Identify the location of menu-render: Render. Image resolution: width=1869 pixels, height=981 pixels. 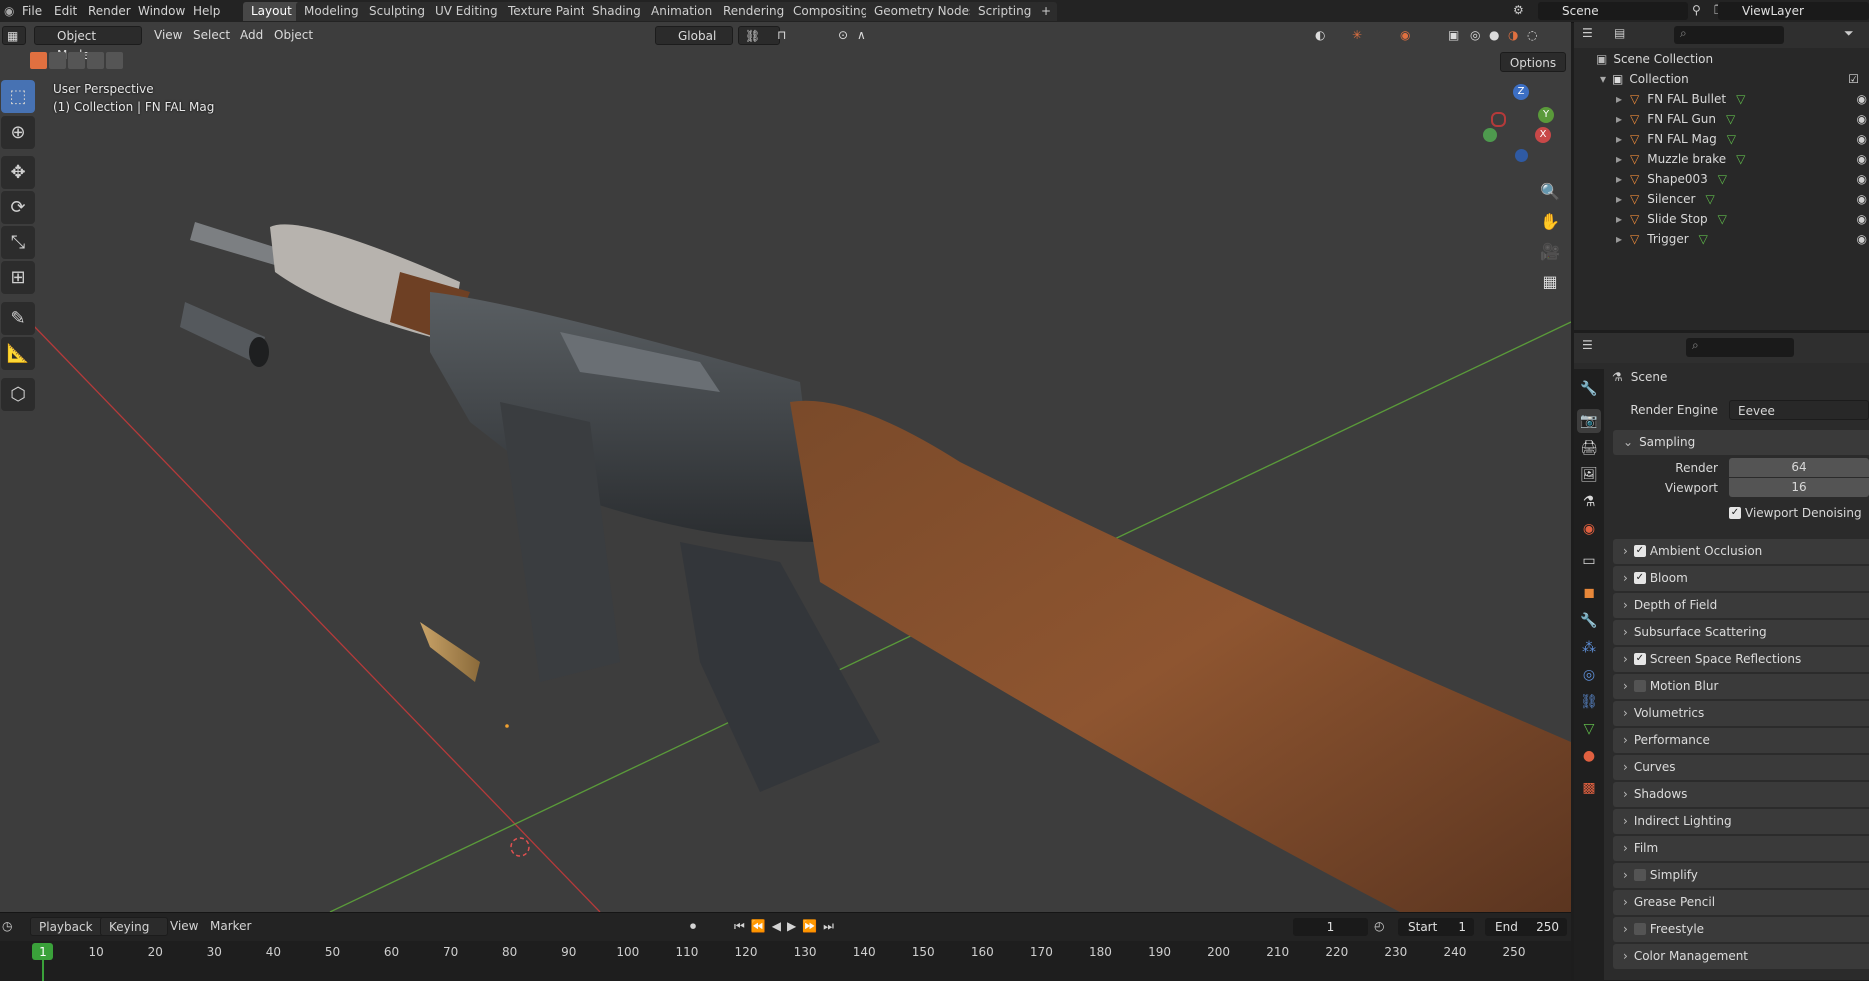
(109, 11).